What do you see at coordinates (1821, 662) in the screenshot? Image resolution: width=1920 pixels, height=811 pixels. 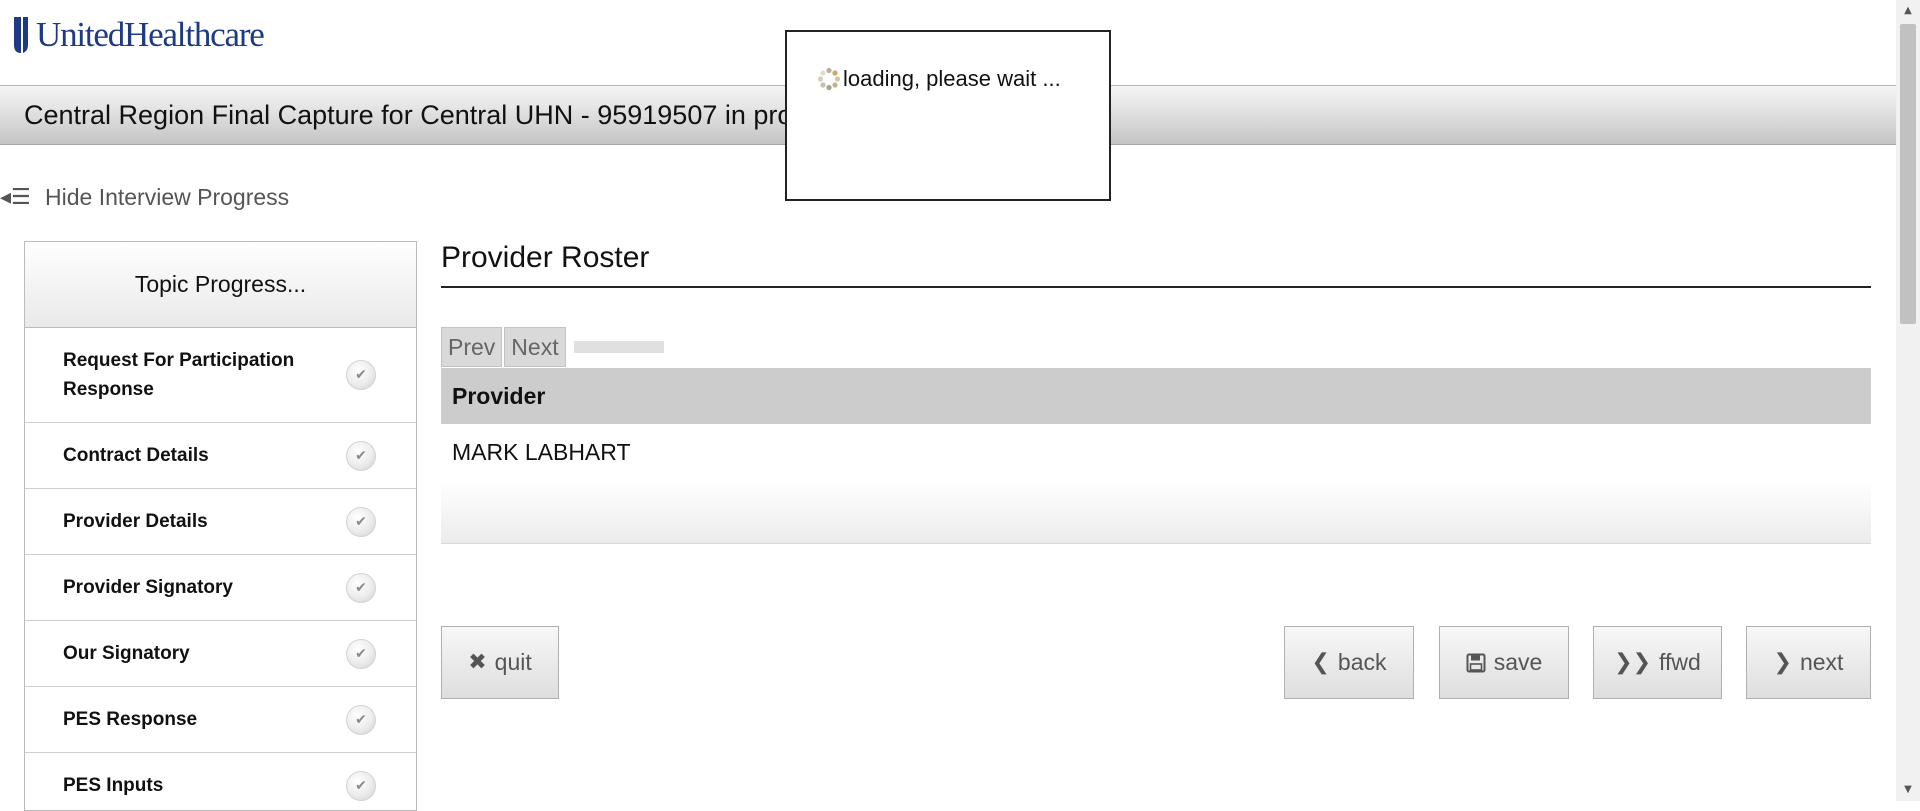 I see `next-label: next` at bounding box center [1821, 662].